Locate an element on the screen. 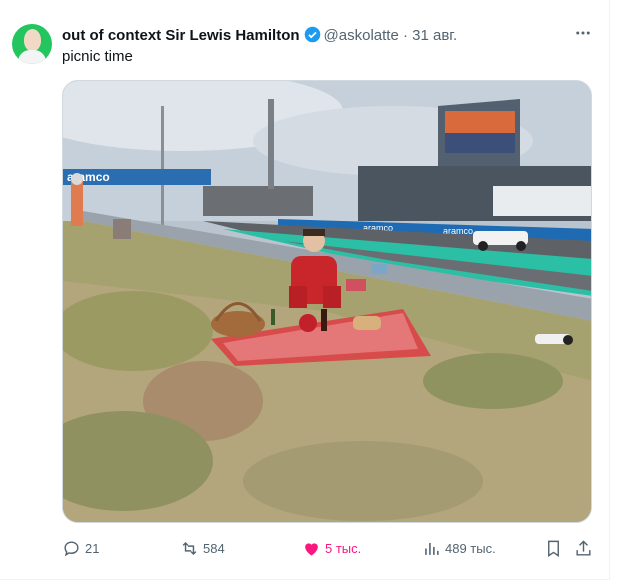 The width and height of the screenshot is (620, 580). like-count: 5 тыс. is located at coordinates (343, 548).